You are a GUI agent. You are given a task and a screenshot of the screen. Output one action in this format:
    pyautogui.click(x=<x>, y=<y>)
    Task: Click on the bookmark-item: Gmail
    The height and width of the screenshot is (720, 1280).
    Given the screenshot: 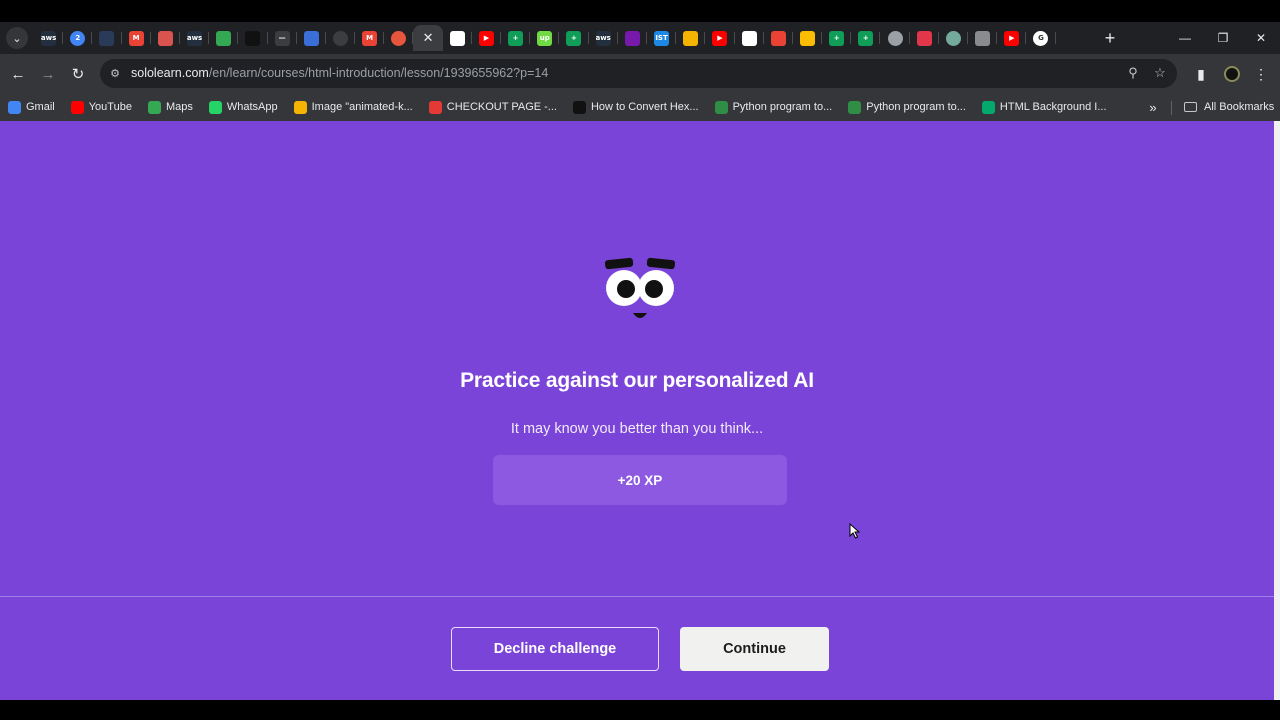 What is the action you would take?
    pyautogui.click(x=31, y=107)
    